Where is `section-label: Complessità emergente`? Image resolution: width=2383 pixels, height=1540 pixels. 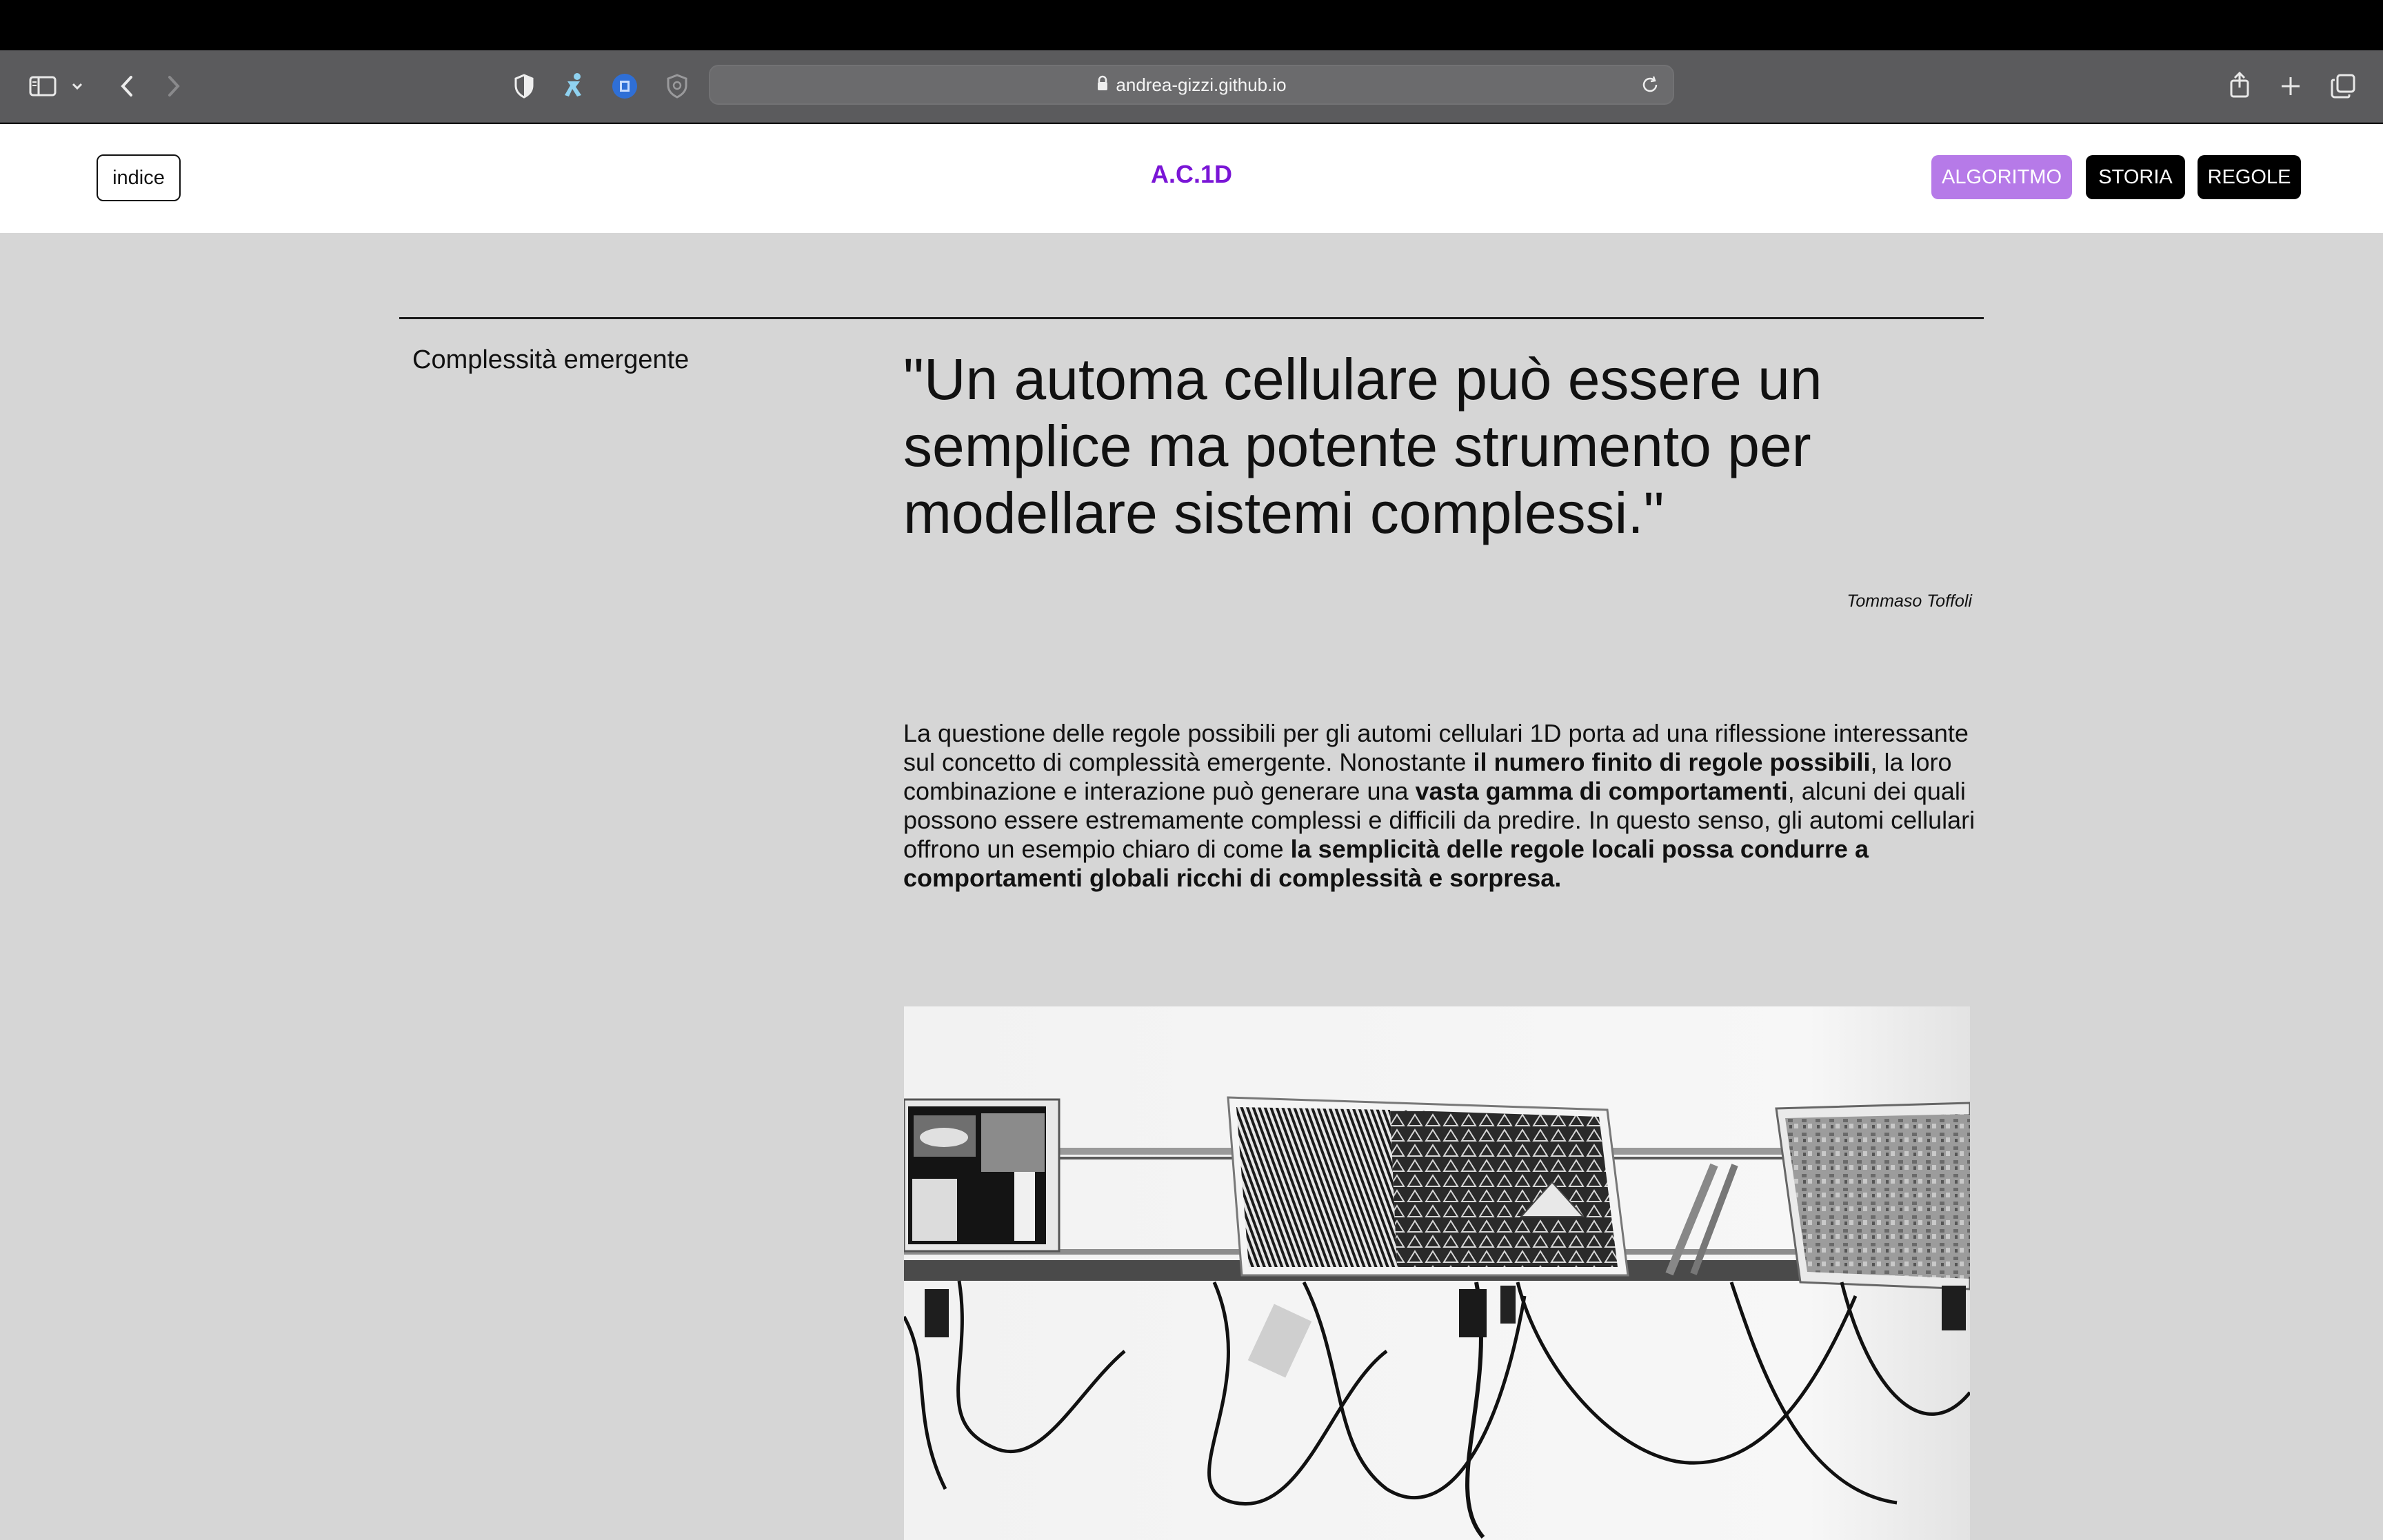
section-label: Complessità emergente is located at coordinates (551, 360).